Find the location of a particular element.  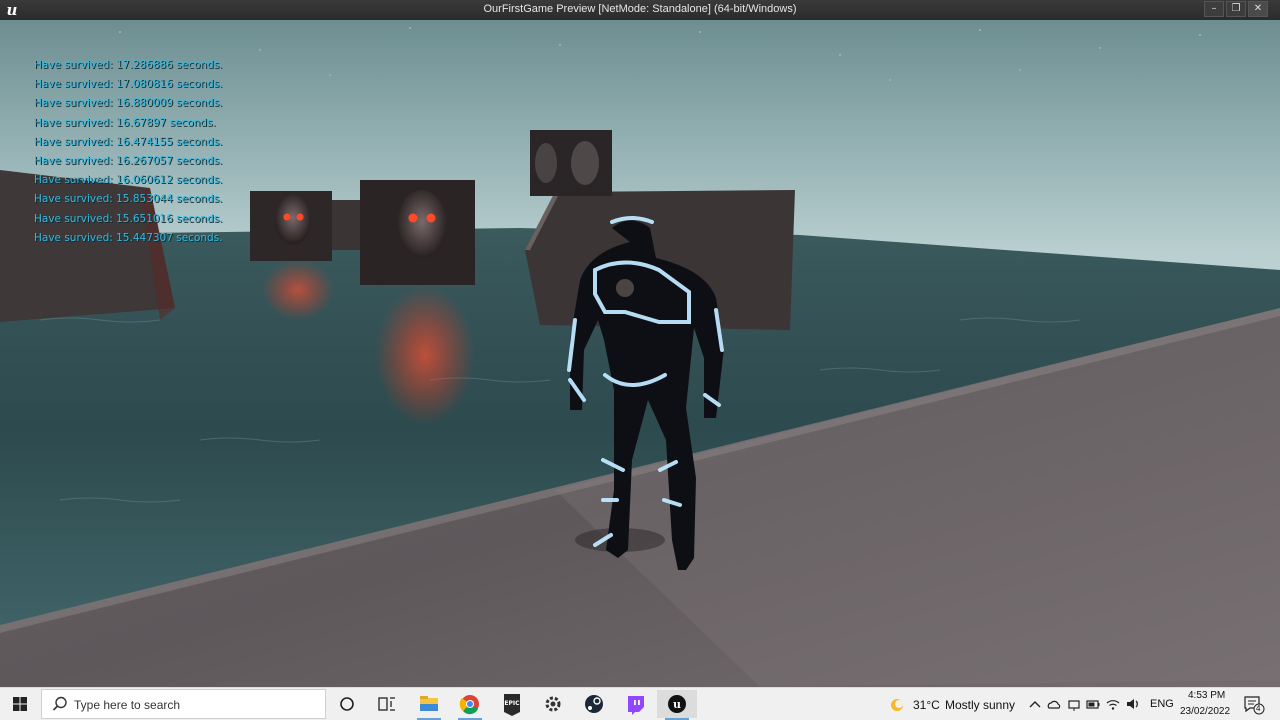

hud-message: Have survived: 16.474155 seconds. is located at coordinates (128, 141).